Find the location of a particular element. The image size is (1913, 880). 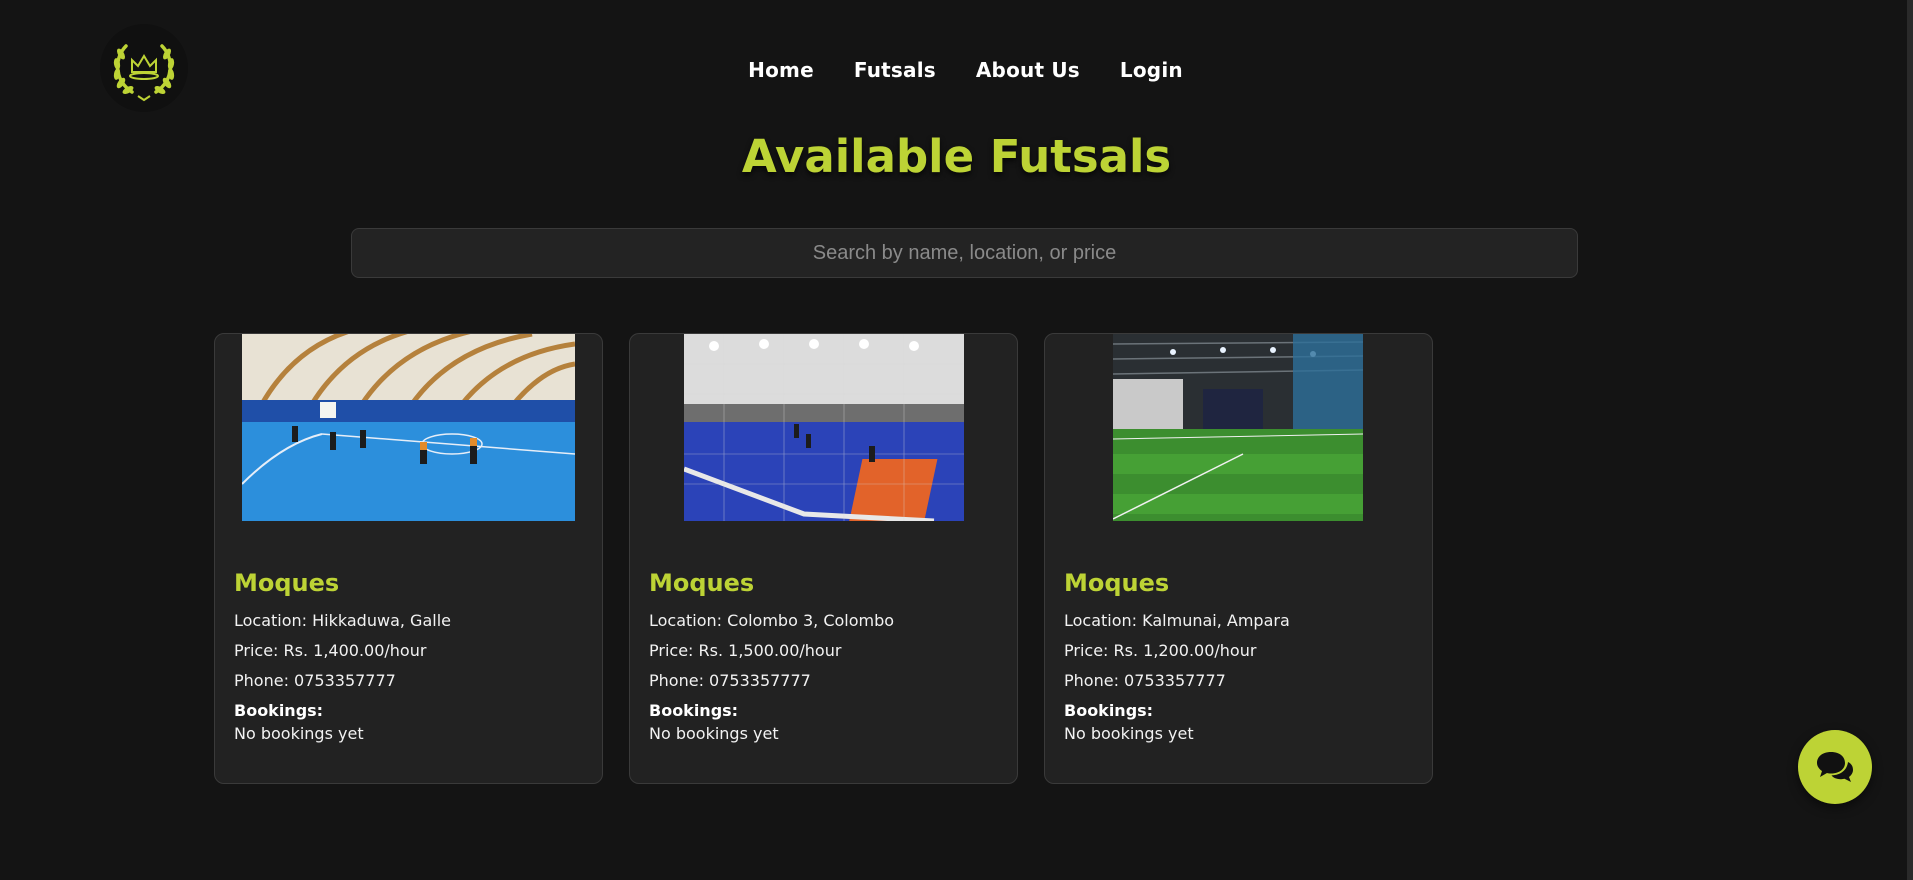

nav-about-us: About Us is located at coordinates (1028, 70).